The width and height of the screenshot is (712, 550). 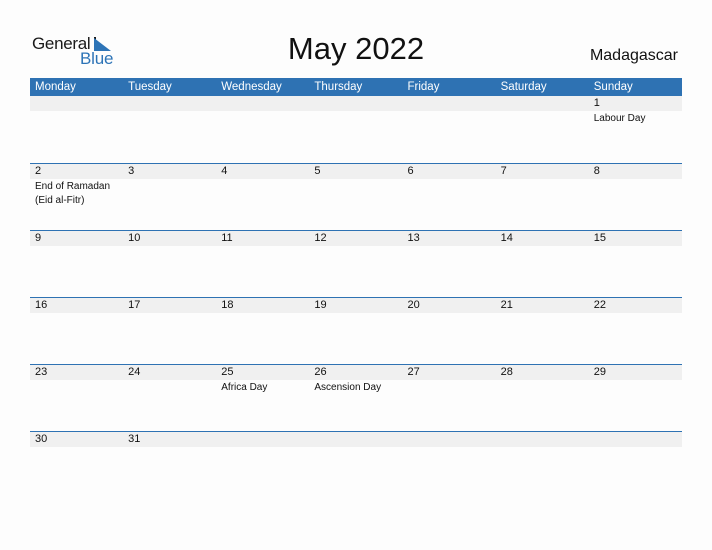 What do you see at coordinates (449, 331) in the screenshot?
I see `day-cell: 20` at bounding box center [449, 331].